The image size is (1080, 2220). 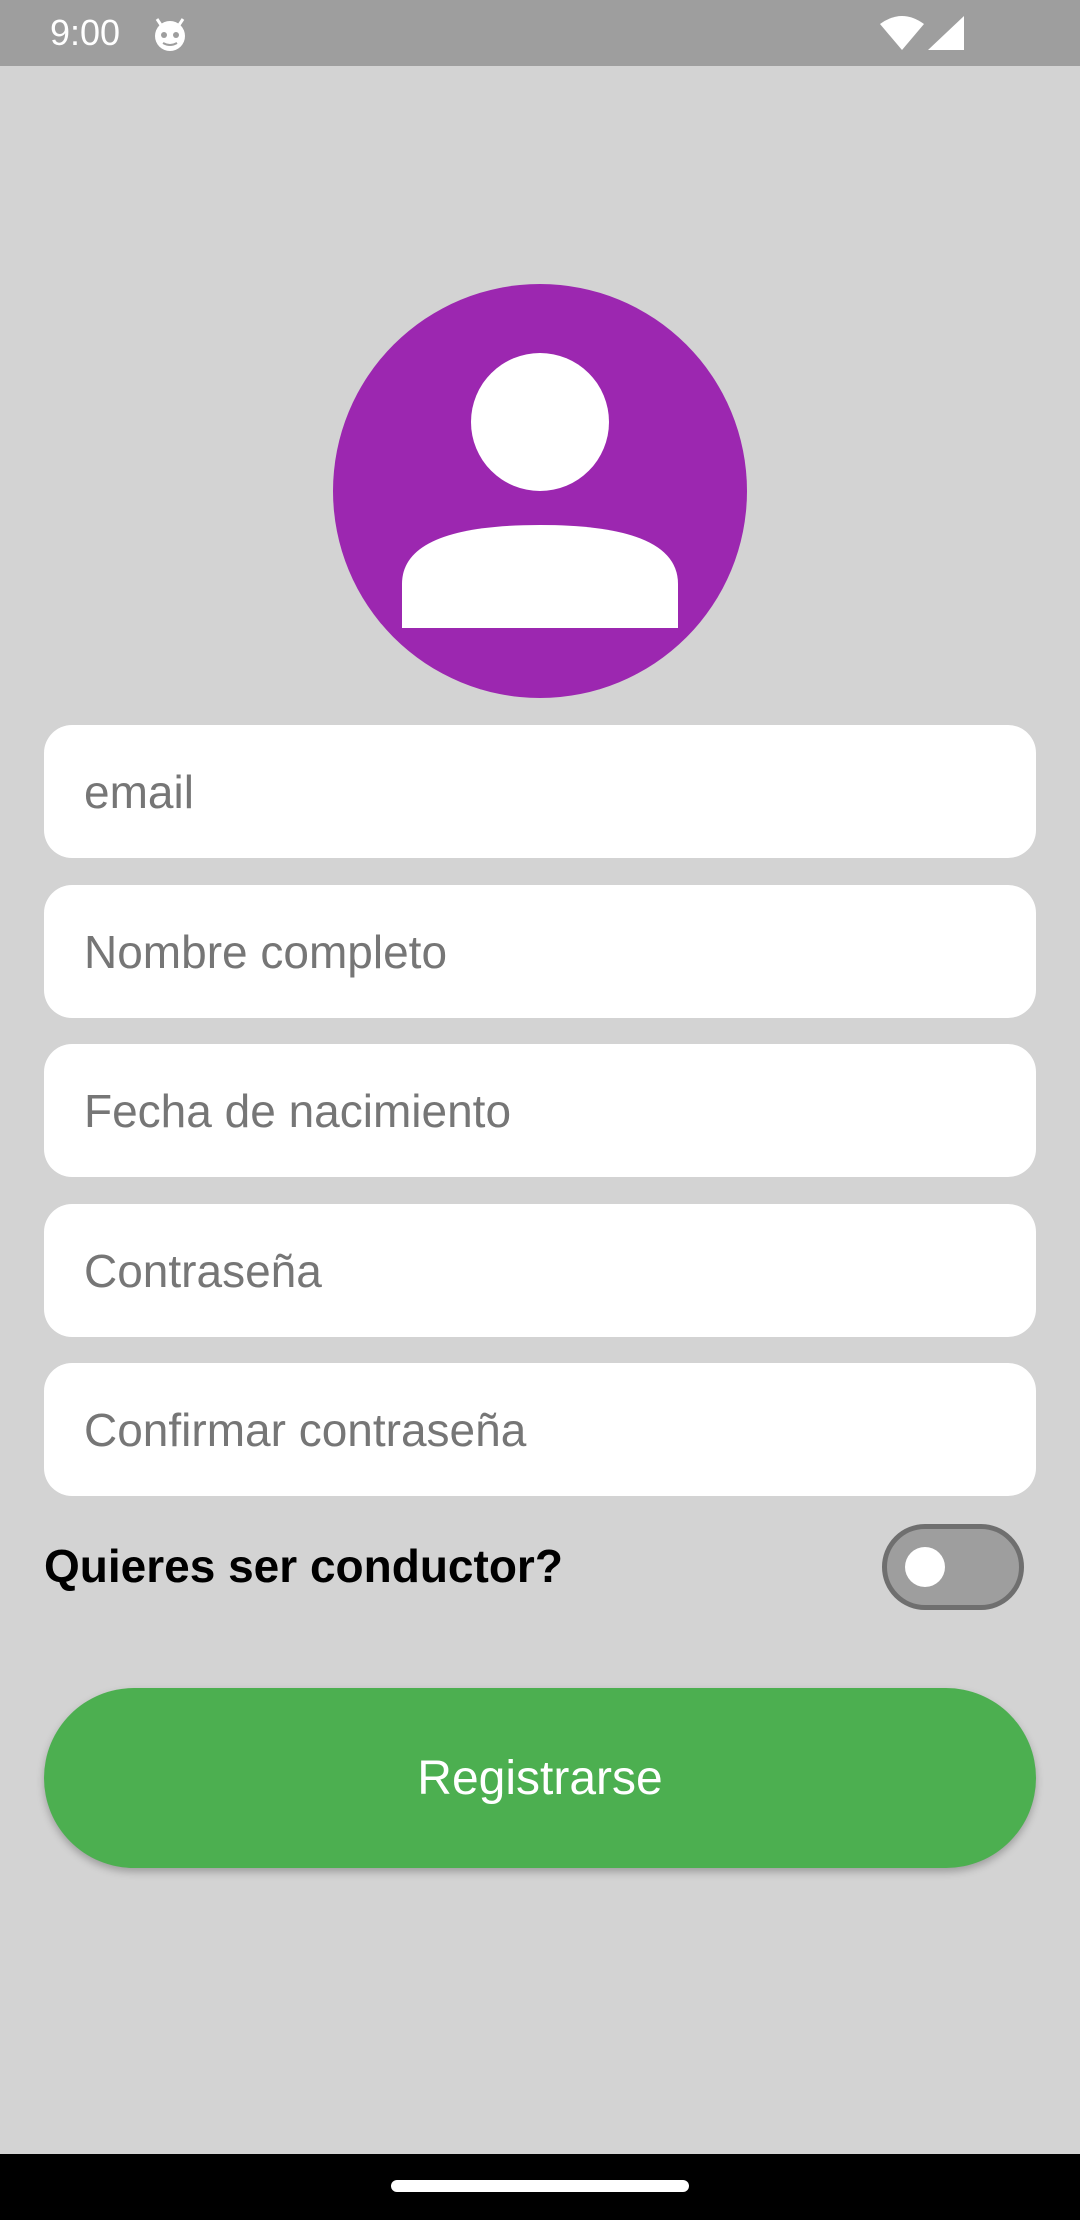 I want to click on home-indicator, so click(x=540, y=2186).